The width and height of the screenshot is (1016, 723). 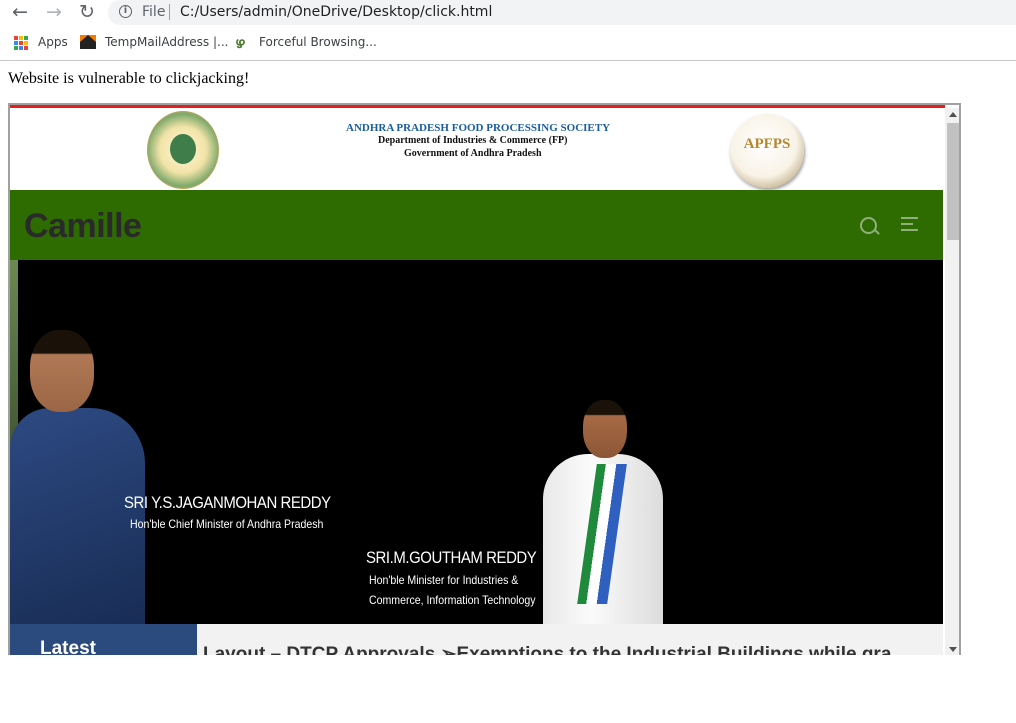 What do you see at coordinates (83, 226) in the screenshot?
I see `site-brand: Camille` at bounding box center [83, 226].